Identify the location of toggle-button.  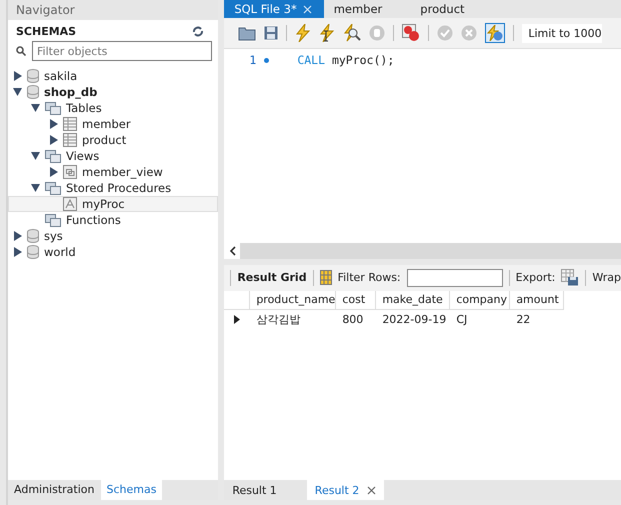
(495, 33).